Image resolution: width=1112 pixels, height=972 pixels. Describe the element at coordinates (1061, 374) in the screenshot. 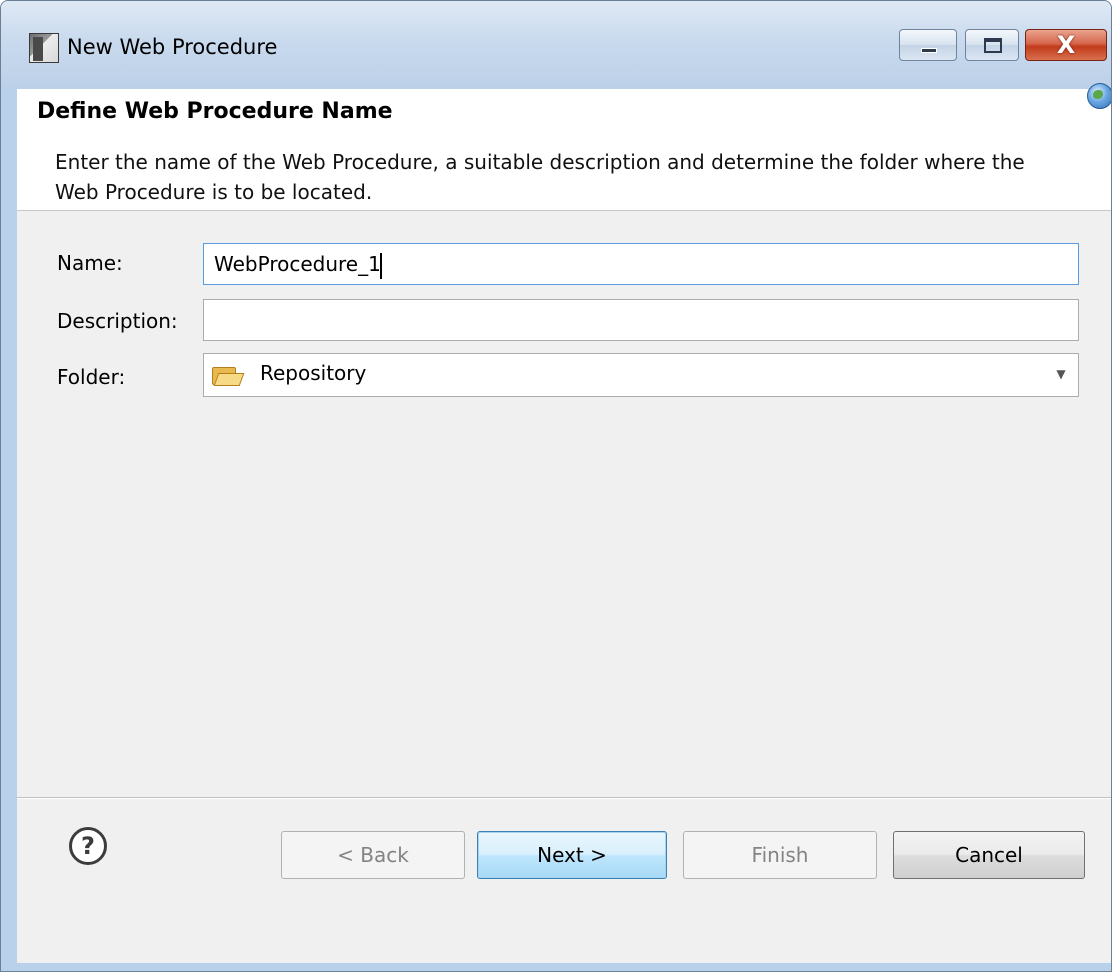

I see `chevron-down-icon: ▼` at that location.